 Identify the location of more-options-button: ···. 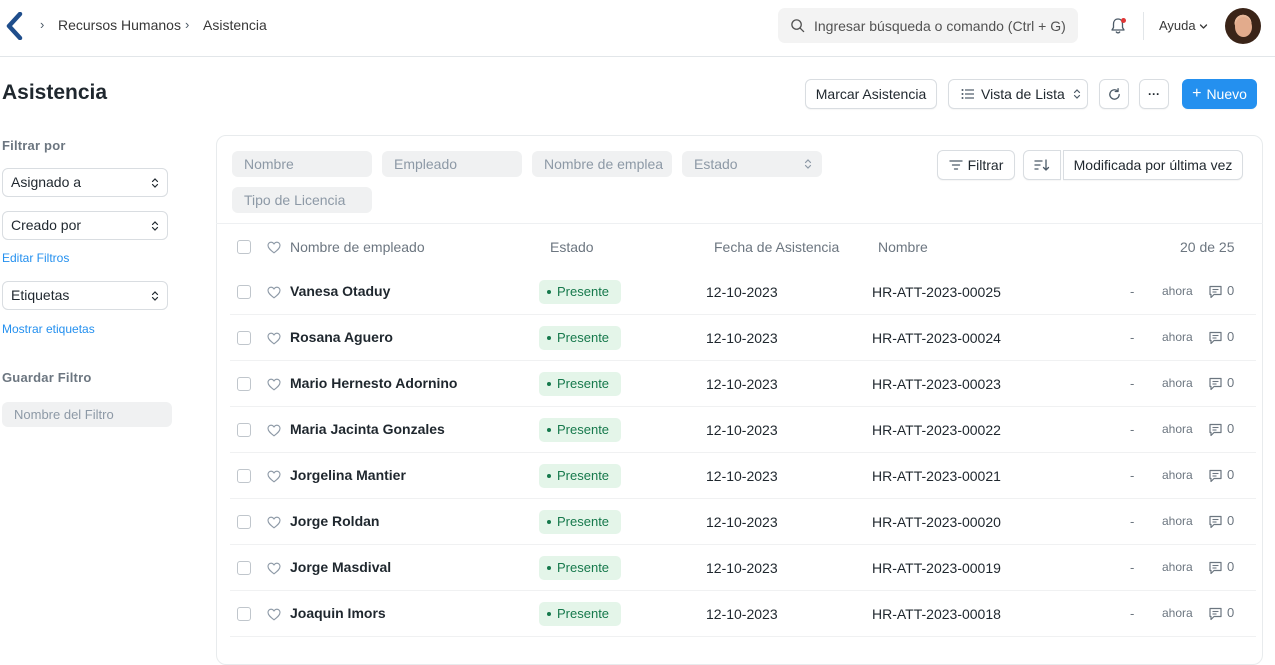
(1154, 94).